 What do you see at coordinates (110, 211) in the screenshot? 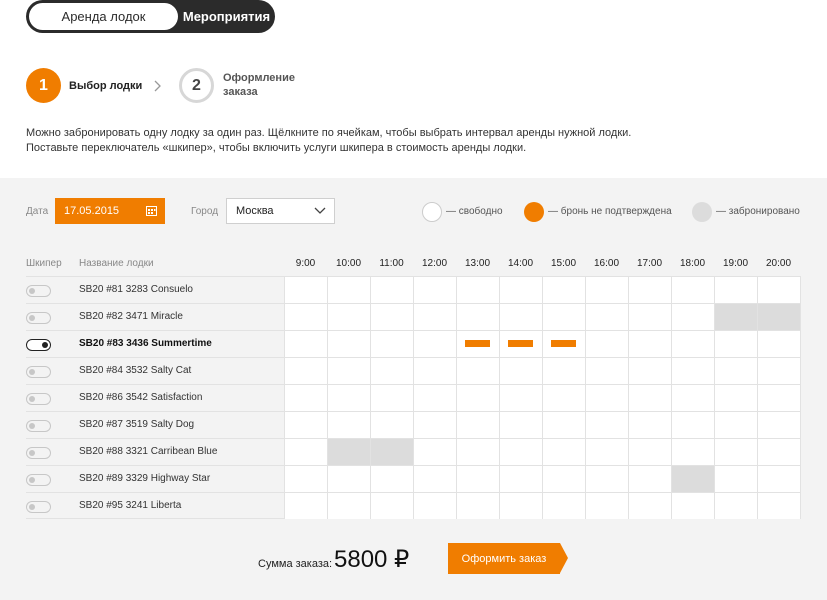
I see `date-picker: 17.05.2015` at bounding box center [110, 211].